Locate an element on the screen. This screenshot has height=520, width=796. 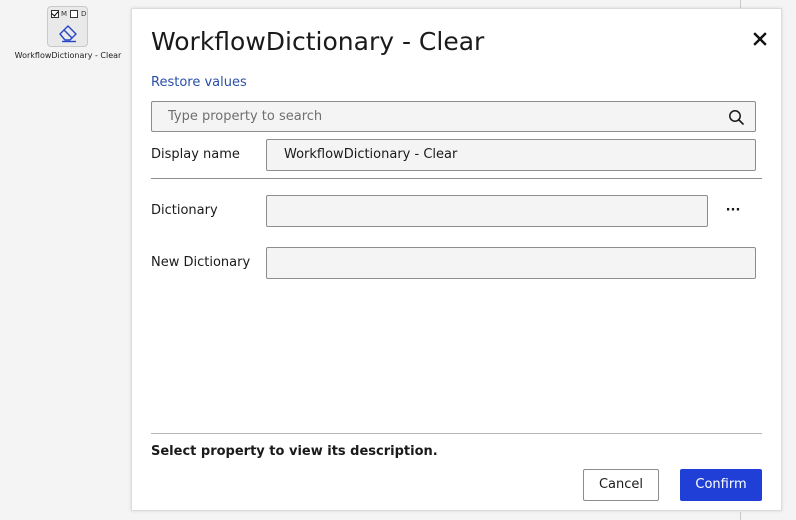
property-description: Select property to view its description. is located at coordinates (294, 451).